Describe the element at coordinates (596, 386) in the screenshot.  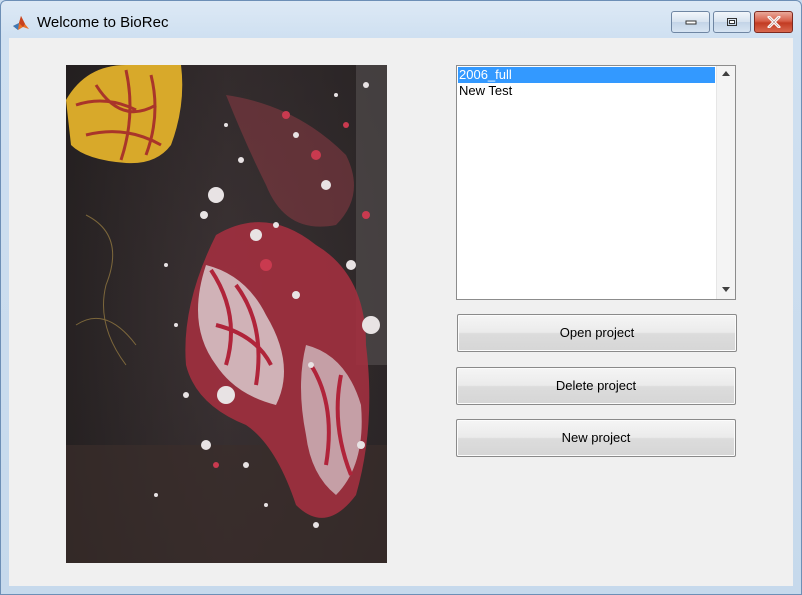
I see `delete-project-button: Delete project` at that location.